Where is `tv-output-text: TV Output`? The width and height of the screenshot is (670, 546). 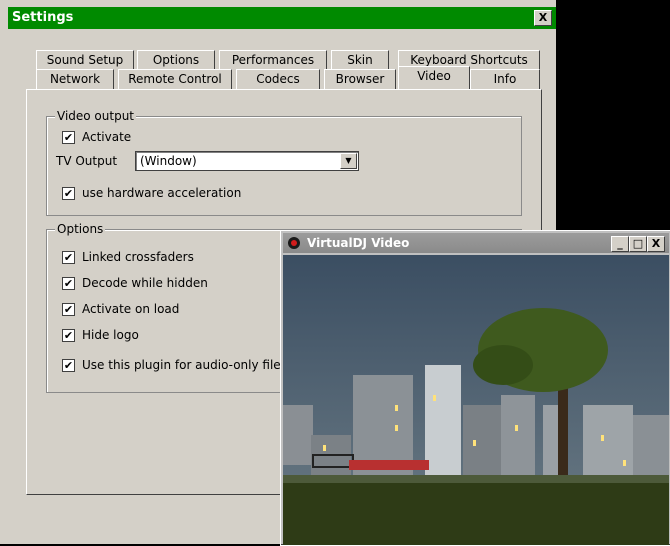
tv-output-text: TV Output is located at coordinates (87, 161).